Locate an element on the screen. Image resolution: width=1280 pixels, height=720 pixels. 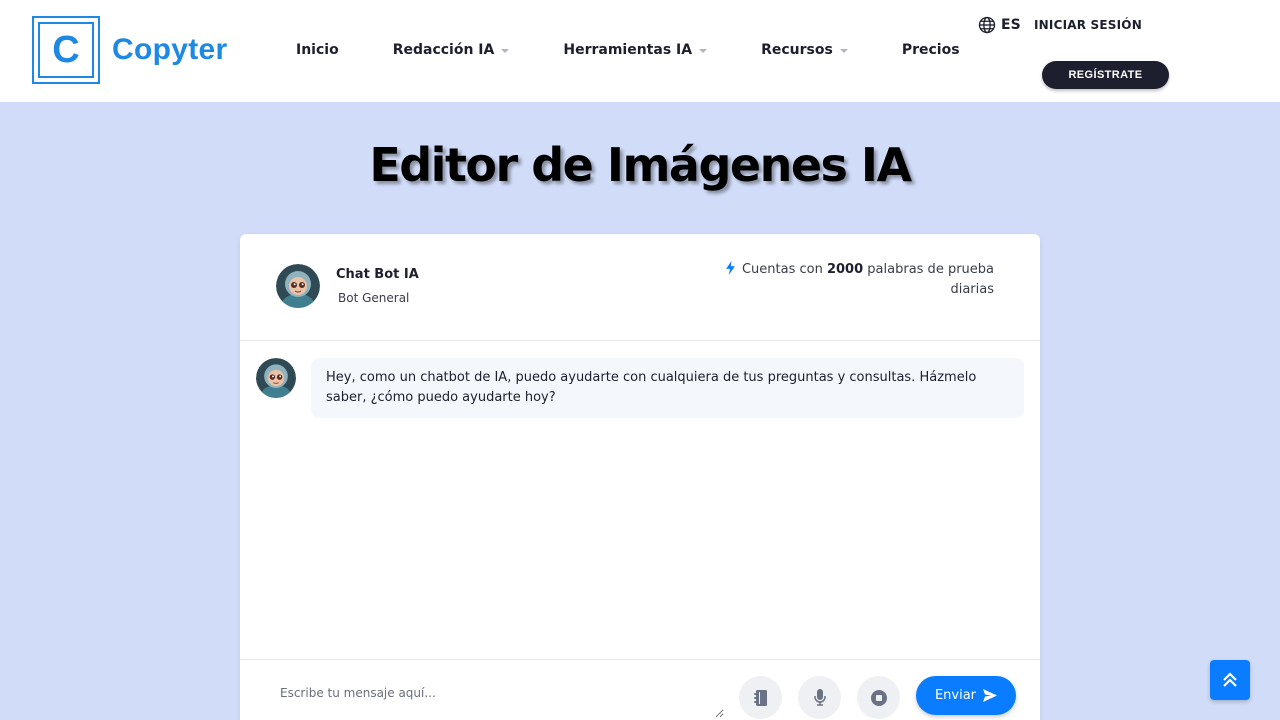
language-code: ES is located at coordinates (1011, 25).